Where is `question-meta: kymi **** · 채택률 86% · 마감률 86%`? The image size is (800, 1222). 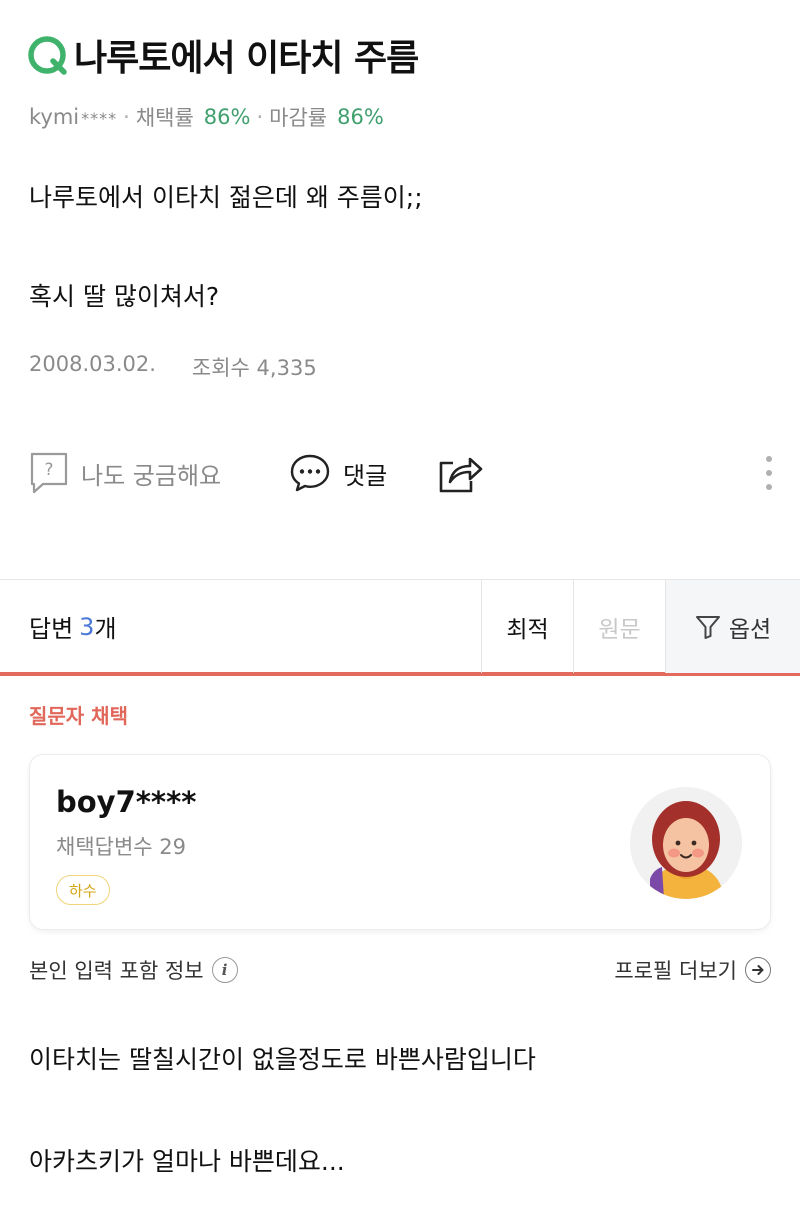
question-meta: kymi **** · 채택률 86% · 마감률 86% is located at coordinates (206, 117).